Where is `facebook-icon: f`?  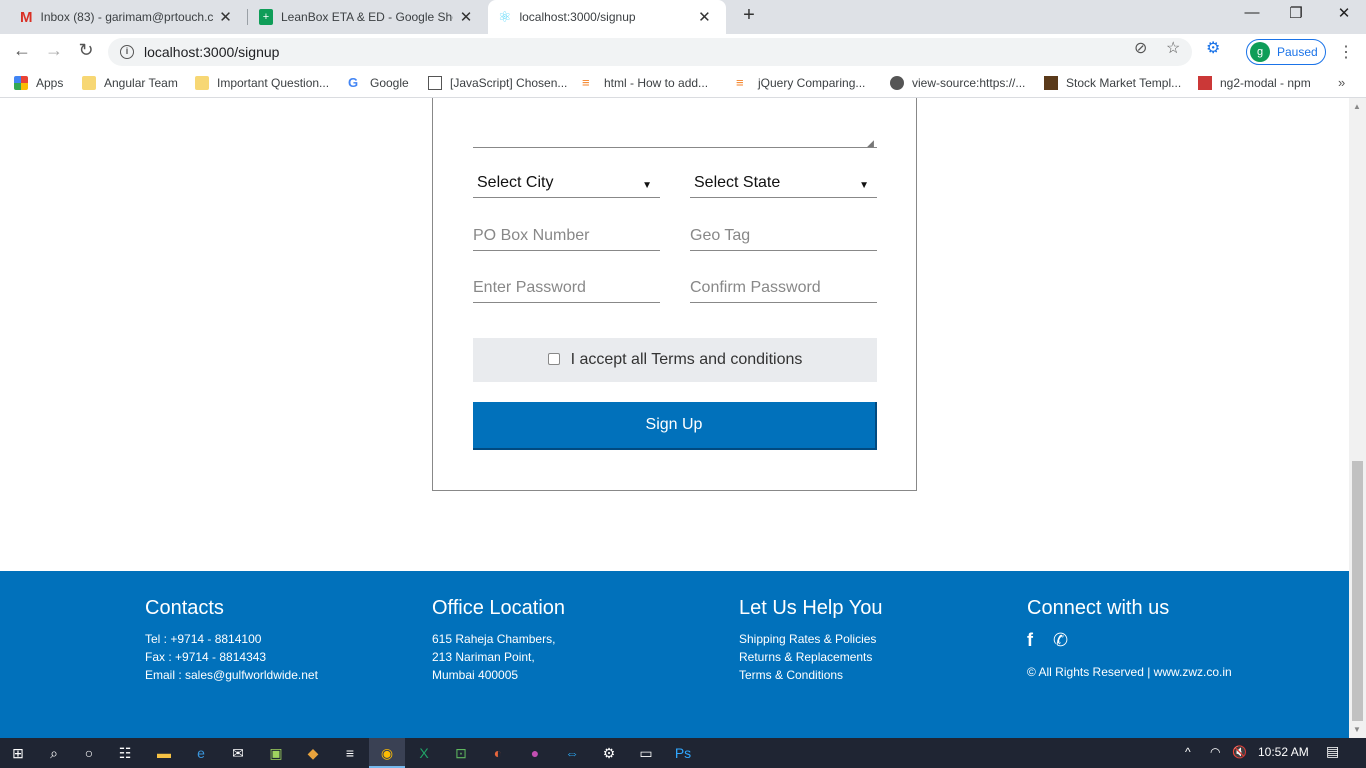
facebook-icon: f is located at coordinates (1030, 640).